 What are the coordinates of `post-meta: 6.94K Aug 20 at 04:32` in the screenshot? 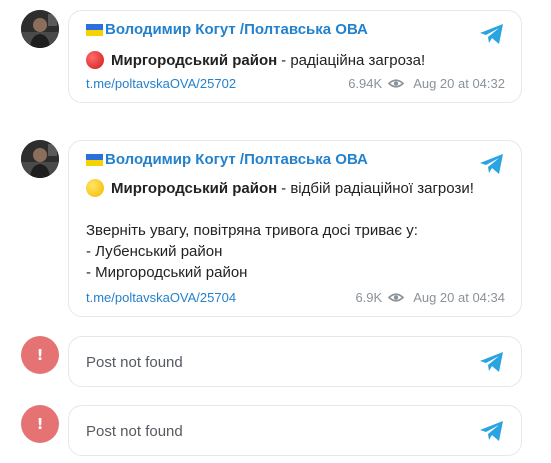 It's located at (426, 83).